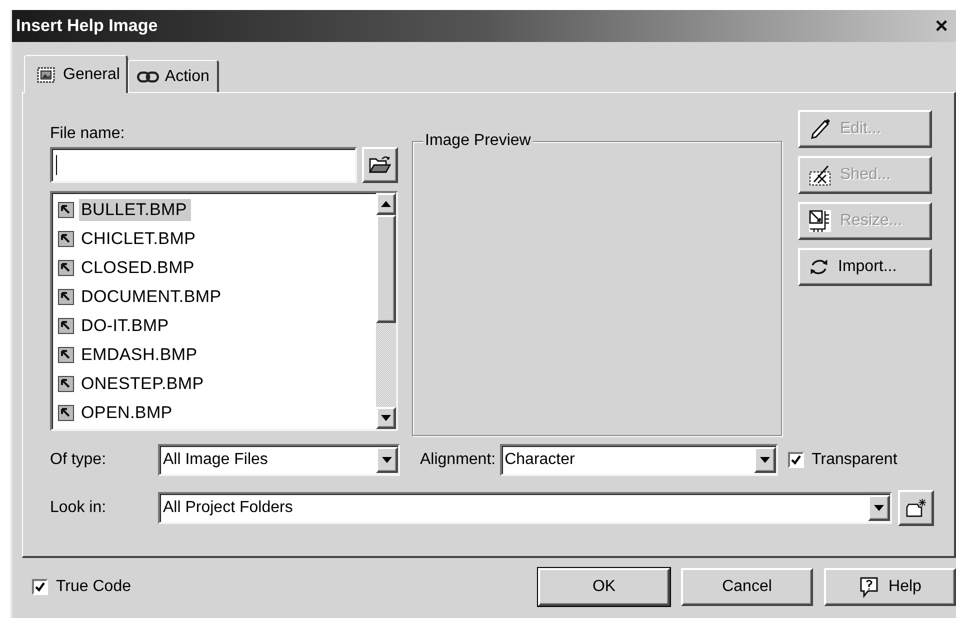  What do you see at coordinates (79, 460) in the screenshot?
I see `field-label: Of type:` at bounding box center [79, 460].